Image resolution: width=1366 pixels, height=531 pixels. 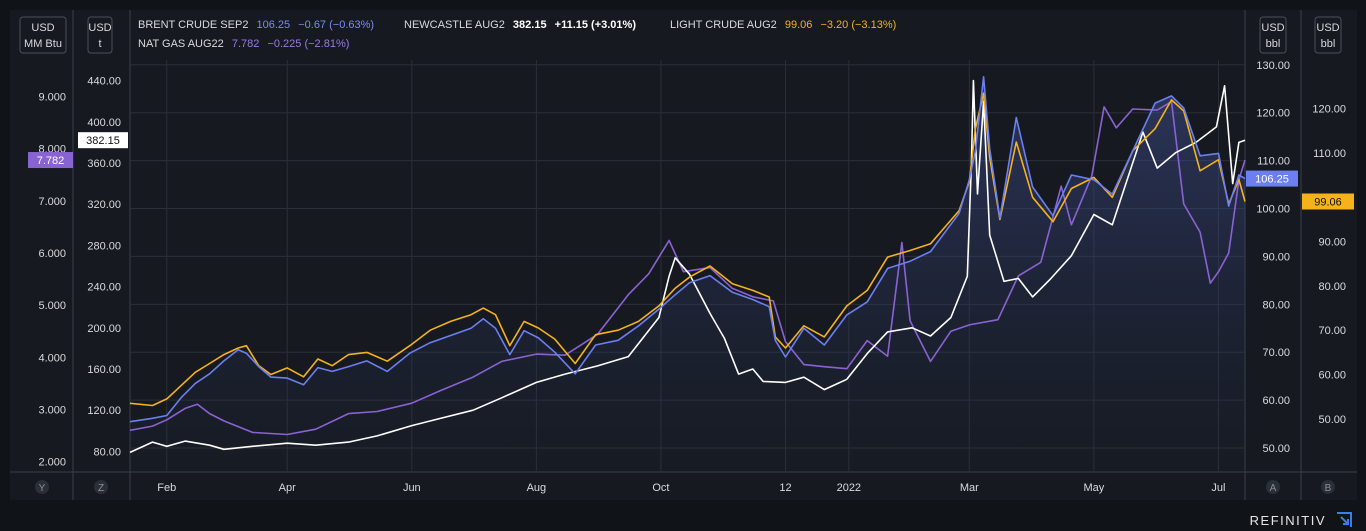 I want to click on light-tick-label-7: 120.00, so click(x=1329, y=110).